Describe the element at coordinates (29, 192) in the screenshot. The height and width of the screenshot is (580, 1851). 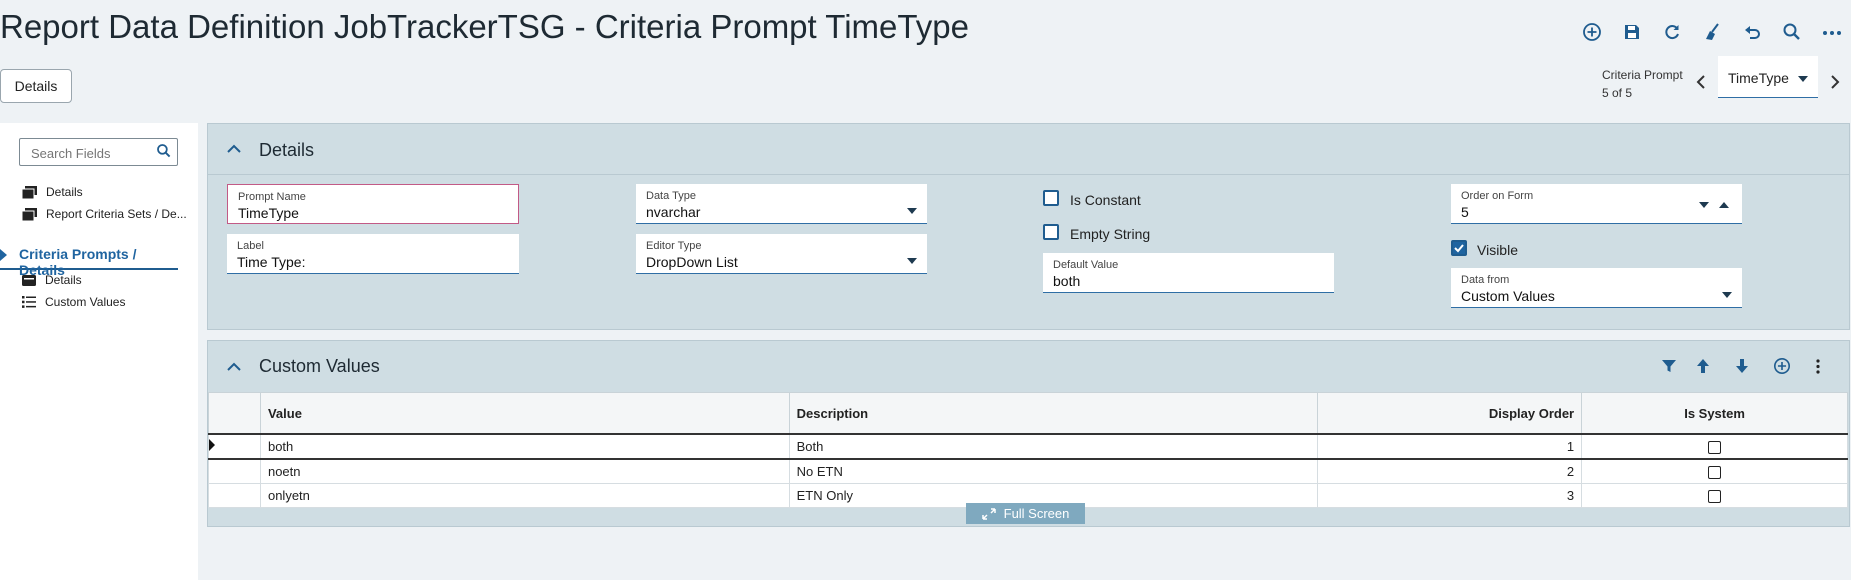
I see `stack-icon` at that location.